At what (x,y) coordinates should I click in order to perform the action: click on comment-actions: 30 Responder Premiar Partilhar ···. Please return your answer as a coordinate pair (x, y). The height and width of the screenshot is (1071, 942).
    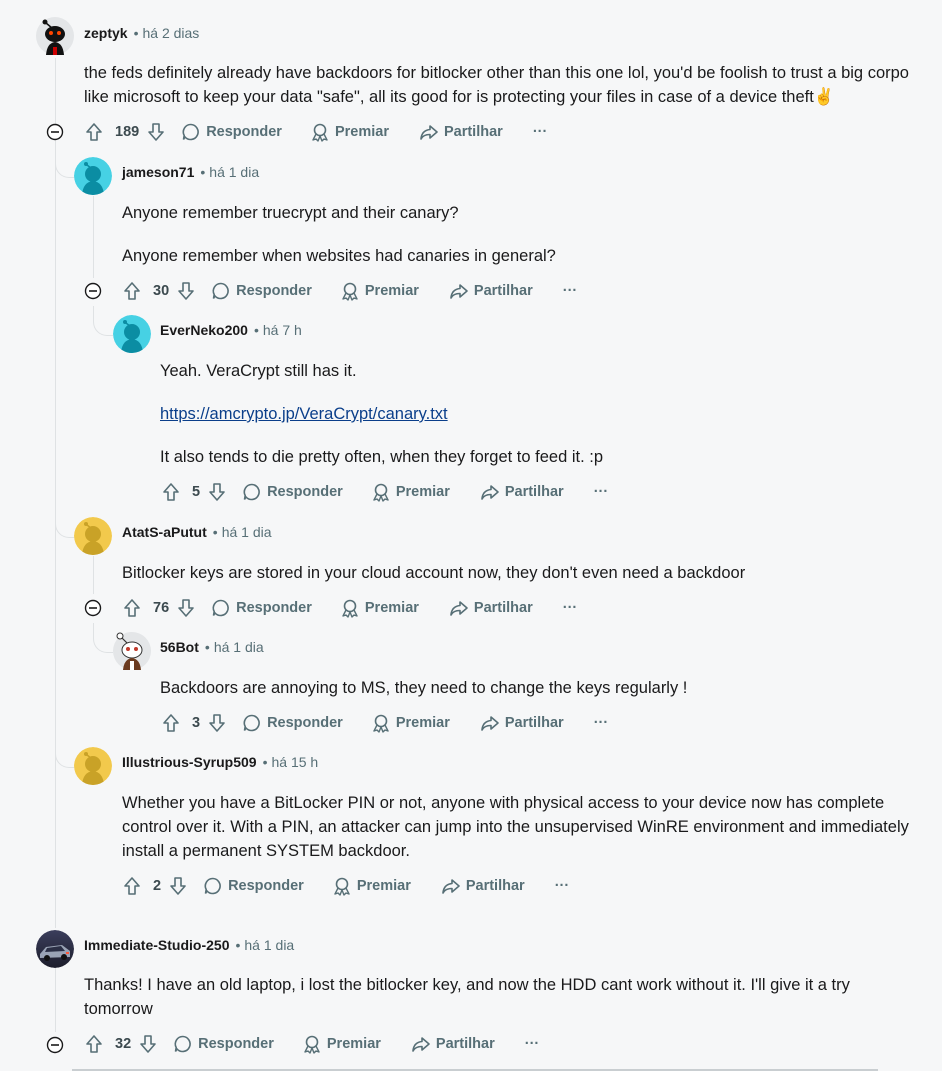
    Looking at the image, I should click on (349, 291).